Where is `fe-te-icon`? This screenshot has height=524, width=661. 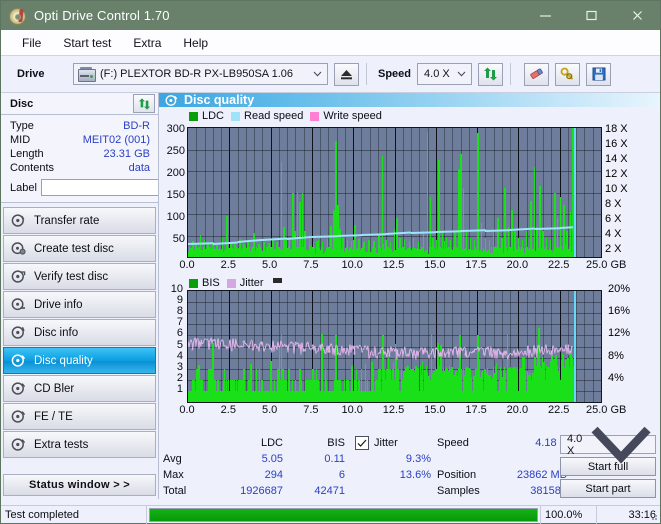 fe-te-icon is located at coordinates (18, 416).